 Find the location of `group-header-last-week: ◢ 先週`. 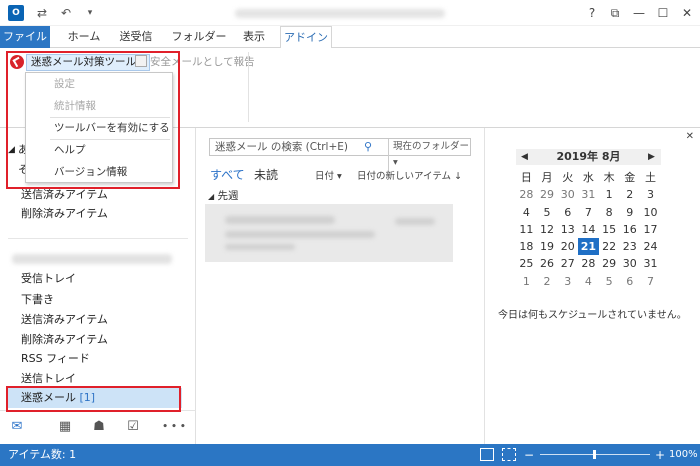

group-header-last-week: ◢ 先週 is located at coordinates (223, 195).